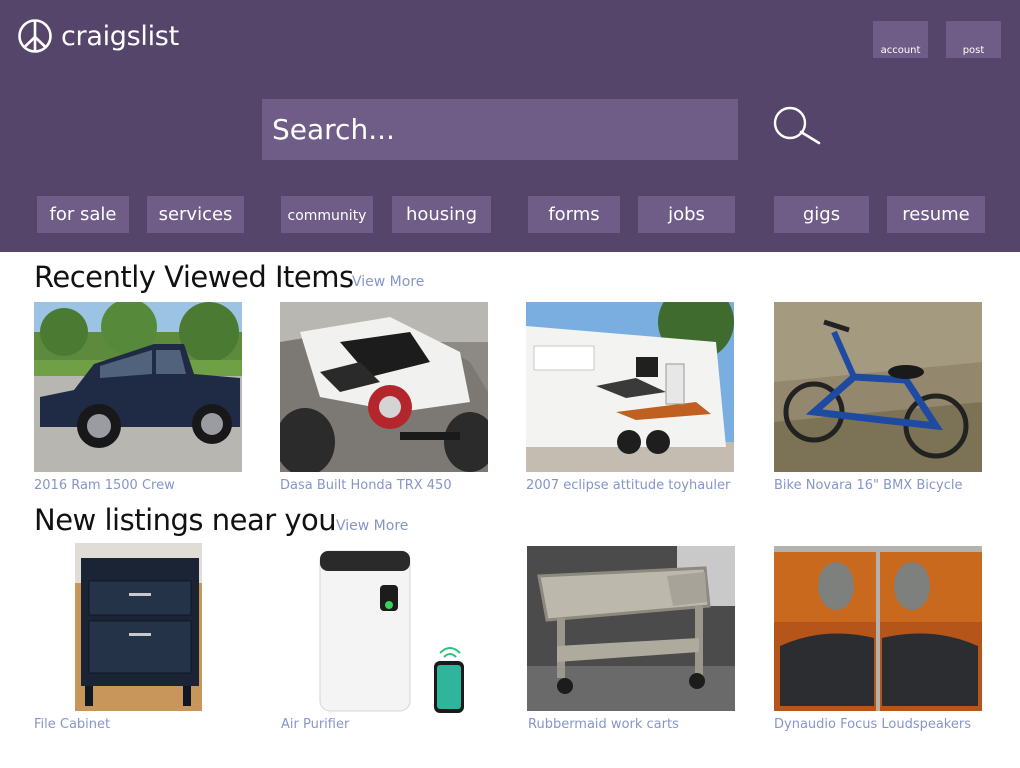 The height and width of the screenshot is (768, 1020). Describe the element at coordinates (900, 39) in the screenshot. I see `account-button: account` at that location.